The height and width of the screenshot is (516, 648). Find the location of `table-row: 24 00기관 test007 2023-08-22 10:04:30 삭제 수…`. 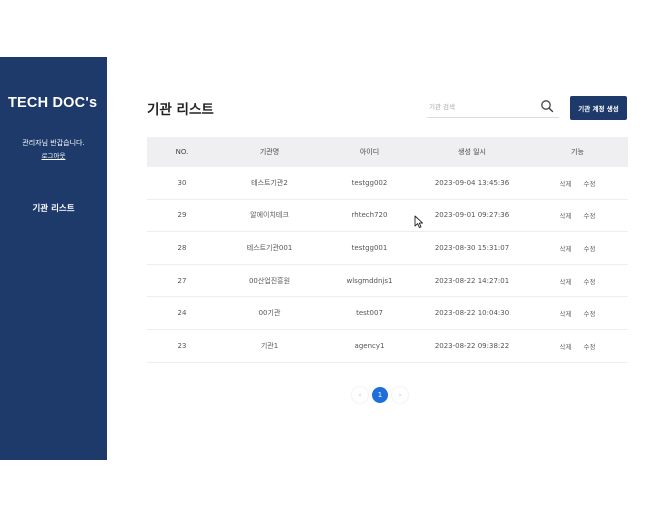

table-row: 24 00기관 test007 2023-08-22 10:04:30 삭제 수… is located at coordinates (387, 313).